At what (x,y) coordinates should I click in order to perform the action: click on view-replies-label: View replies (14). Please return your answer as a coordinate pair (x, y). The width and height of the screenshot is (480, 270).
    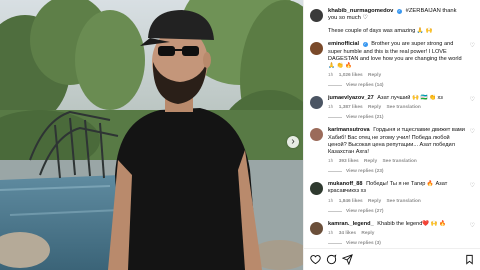
    Looking at the image, I should click on (365, 86).